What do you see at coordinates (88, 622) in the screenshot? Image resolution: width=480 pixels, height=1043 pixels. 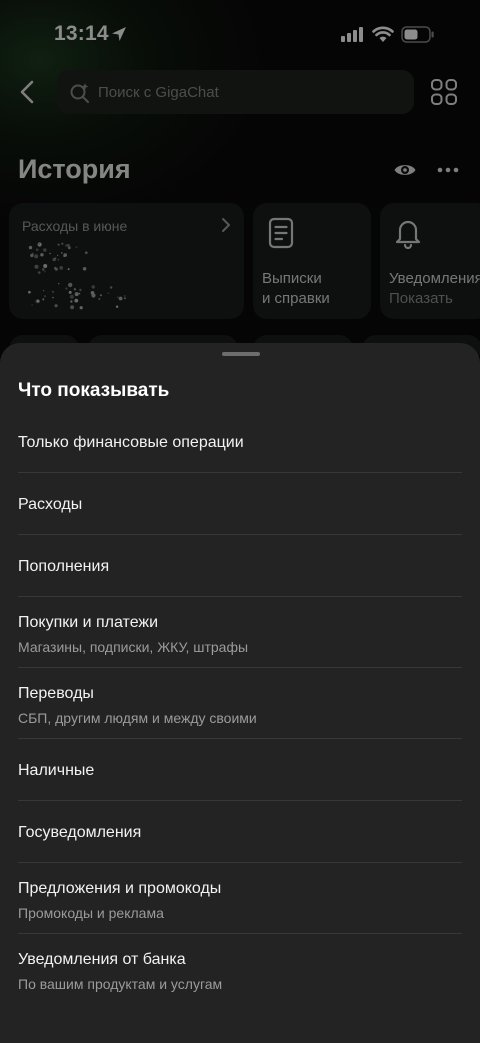 I see `option-title: Покупки и платежи` at bounding box center [88, 622].